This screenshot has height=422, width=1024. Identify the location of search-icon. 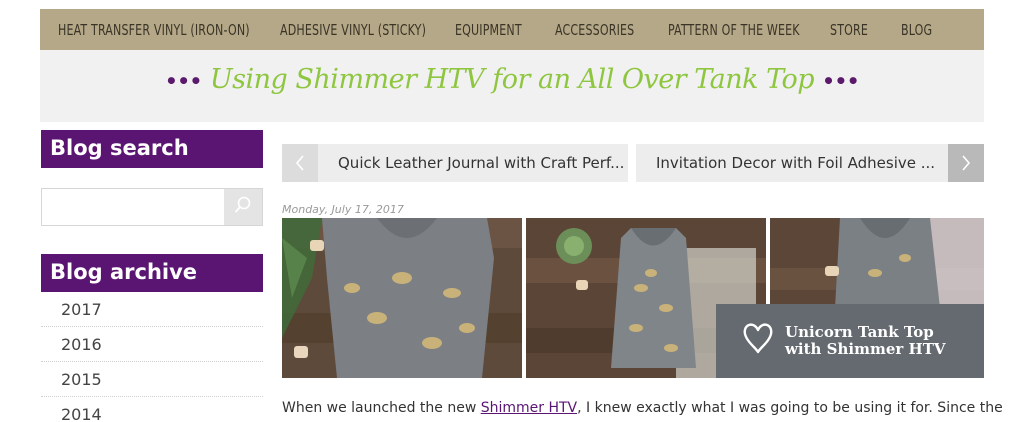
(243, 207).